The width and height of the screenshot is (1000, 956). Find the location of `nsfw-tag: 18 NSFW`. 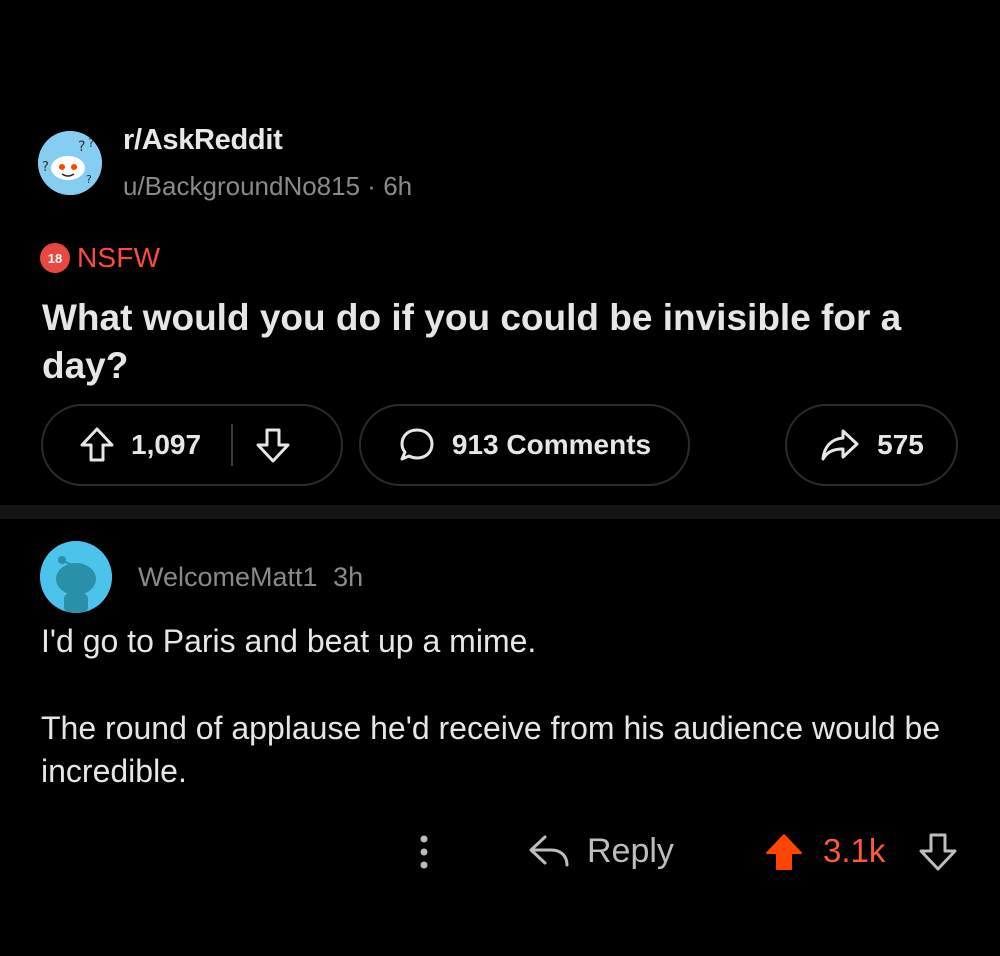

nsfw-tag: 18 NSFW is located at coordinates (100, 258).